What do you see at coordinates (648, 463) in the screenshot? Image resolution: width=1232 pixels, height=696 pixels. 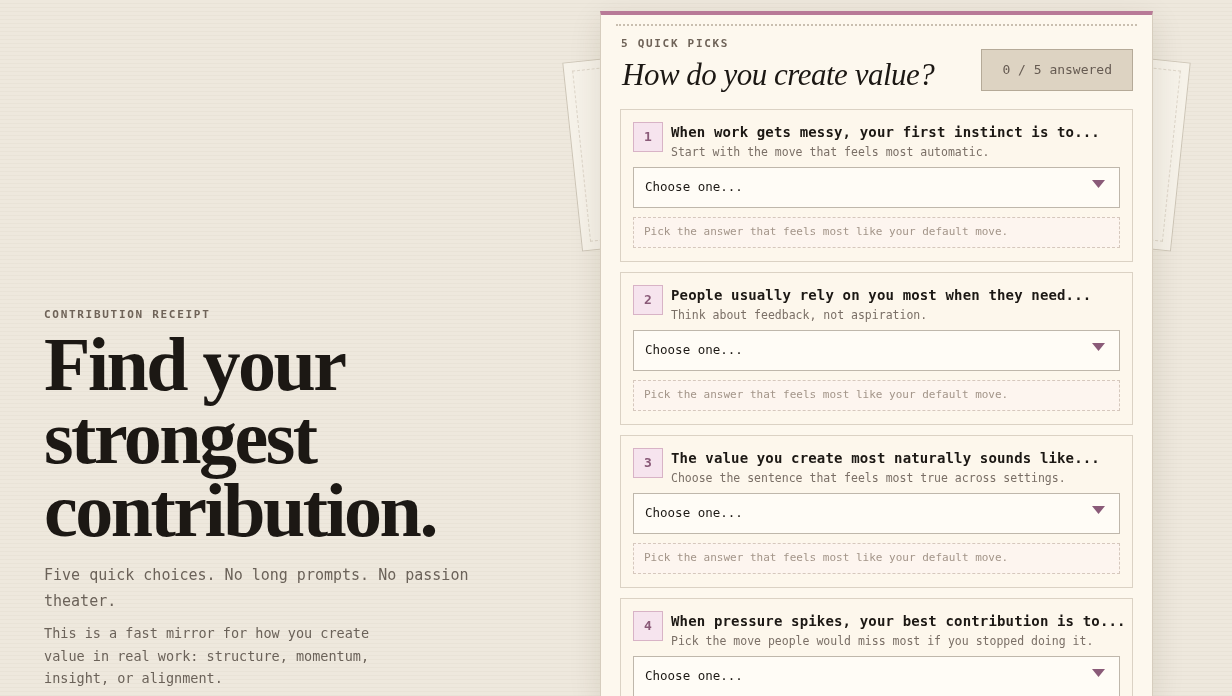 I see `question-number: 3` at bounding box center [648, 463].